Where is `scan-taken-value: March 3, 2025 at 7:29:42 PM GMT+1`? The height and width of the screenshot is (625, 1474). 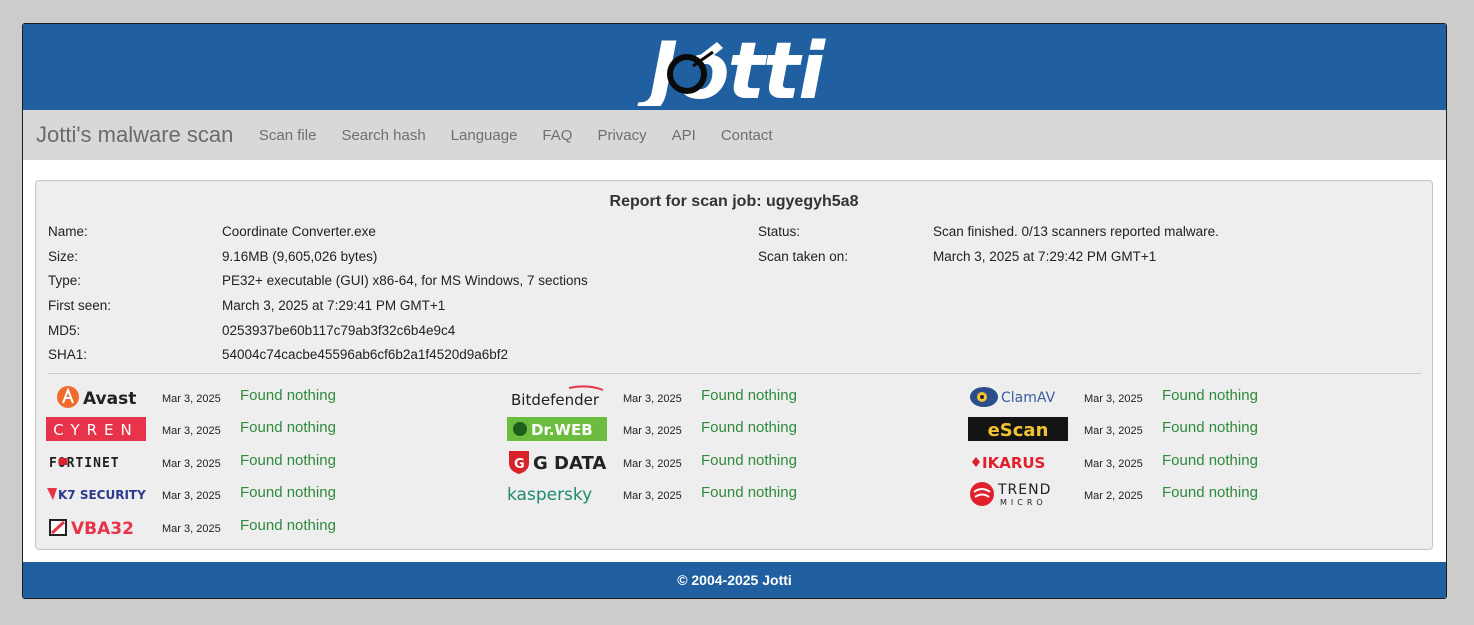 scan-taken-value: March 3, 2025 at 7:29:42 PM GMT+1 is located at coordinates (1045, 256).